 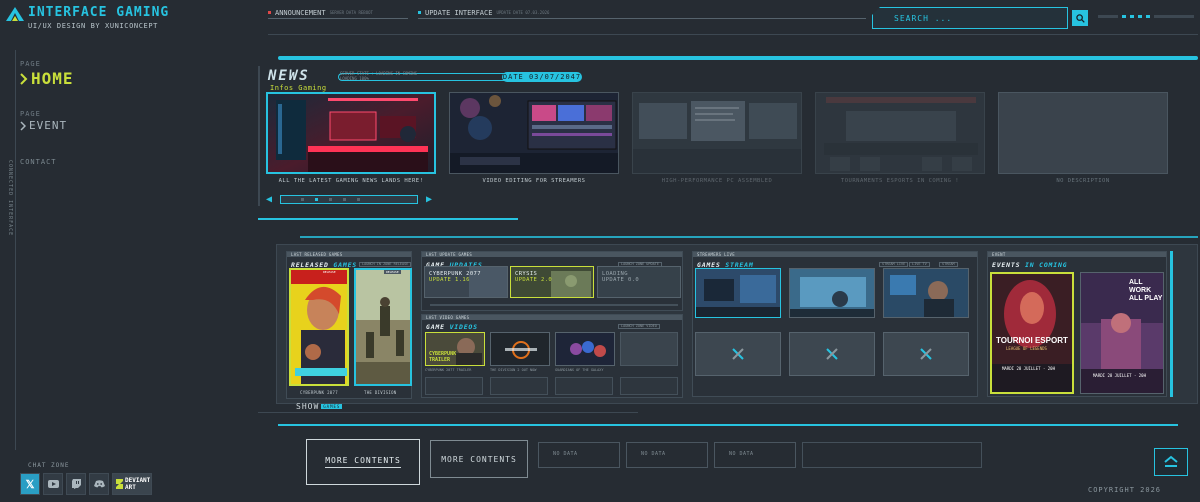 What do you see at coordinates (30, 484) in the screenshot?
I see `x-twitter-link: 𝕏` at bounding box center [30, 484].